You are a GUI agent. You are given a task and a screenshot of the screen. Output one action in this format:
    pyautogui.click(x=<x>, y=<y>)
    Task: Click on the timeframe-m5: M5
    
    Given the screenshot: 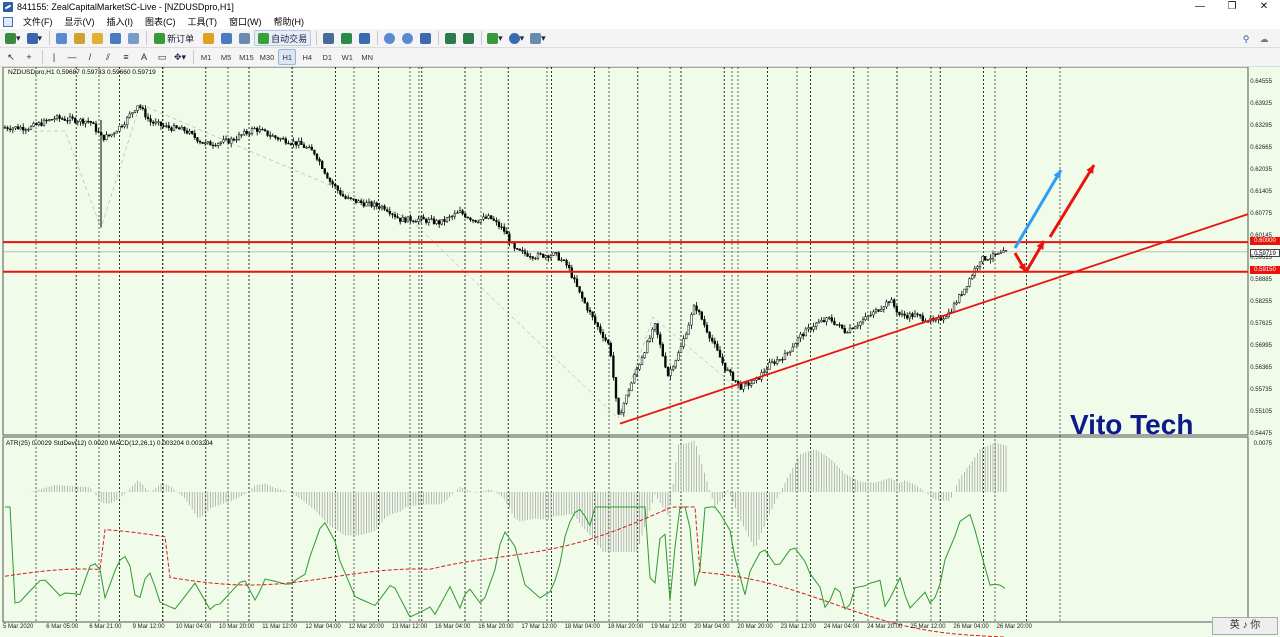 What is the action you would take?
    pyautogui.click(x=226, y=57)
    